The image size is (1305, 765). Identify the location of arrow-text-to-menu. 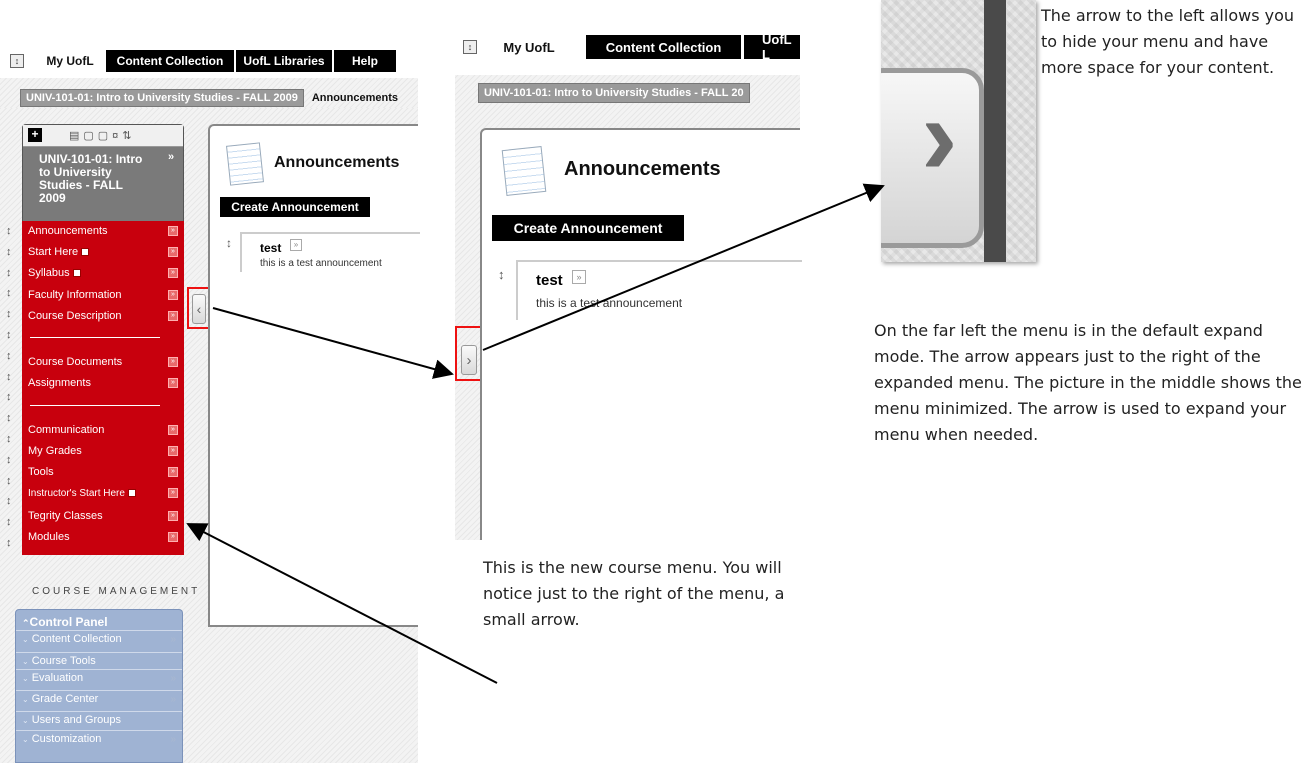
(342, 603).